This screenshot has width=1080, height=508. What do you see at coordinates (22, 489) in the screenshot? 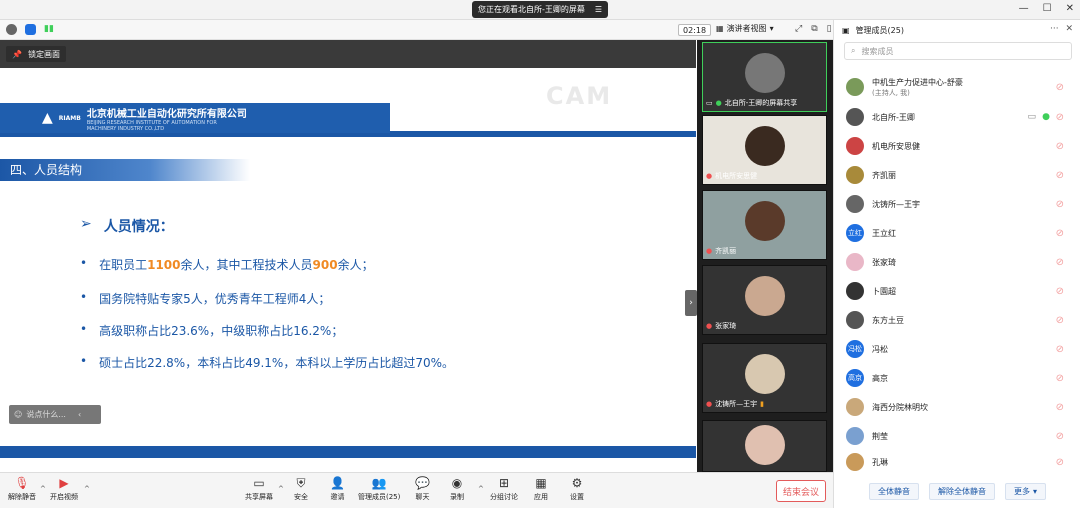
I see `unmute-button: 🎙 解除静音` at bounding box center [22, 489].